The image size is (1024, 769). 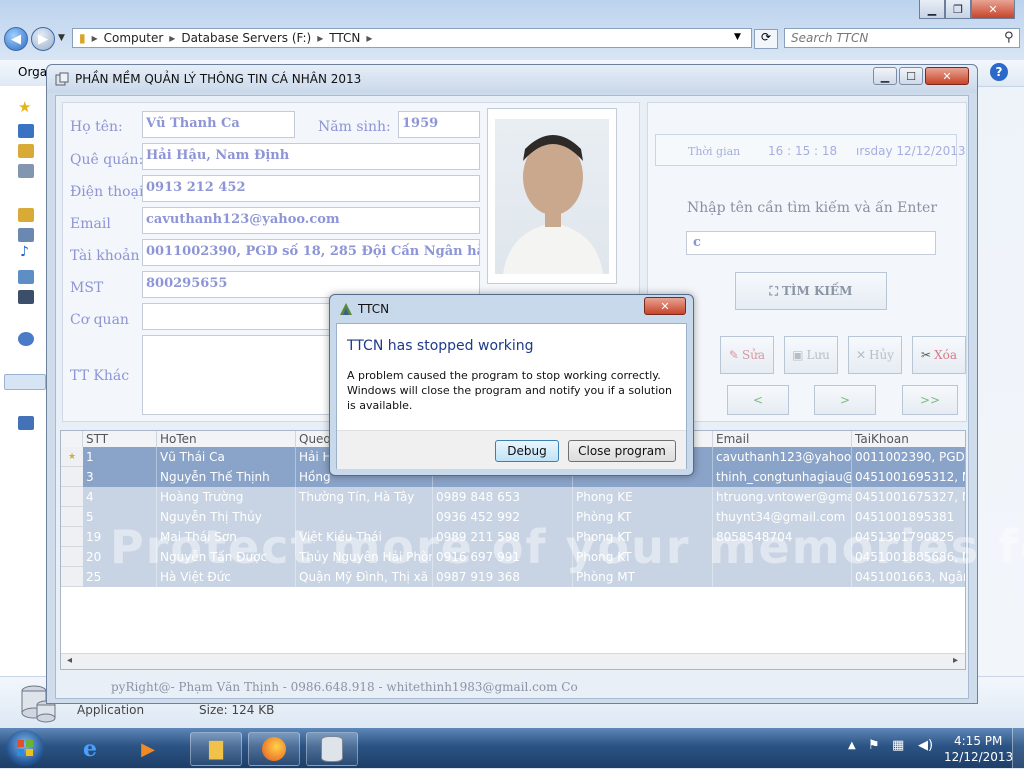 I want to click on homegroup-icon, so click(x=26, y=339).